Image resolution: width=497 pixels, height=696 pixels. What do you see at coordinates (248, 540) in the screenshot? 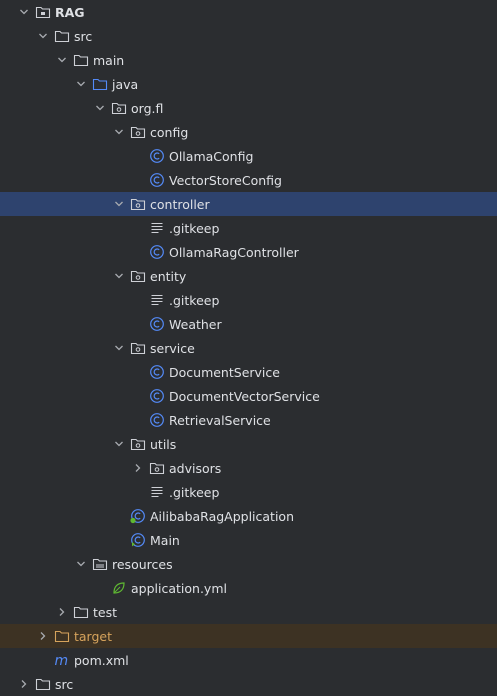
I see `tree-item-main: Main` at bounding box center [248, 540].